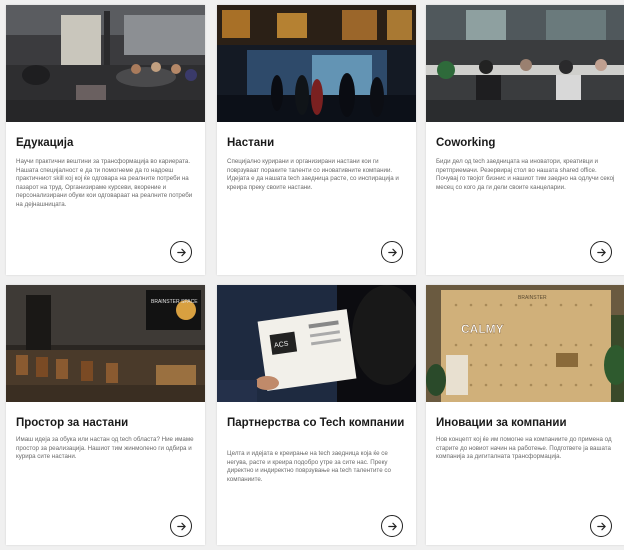 This screenshot has width=624, height=550. Describe the element at coordinates (316, 63) in the screenshot. I see `events-photo` at that location.